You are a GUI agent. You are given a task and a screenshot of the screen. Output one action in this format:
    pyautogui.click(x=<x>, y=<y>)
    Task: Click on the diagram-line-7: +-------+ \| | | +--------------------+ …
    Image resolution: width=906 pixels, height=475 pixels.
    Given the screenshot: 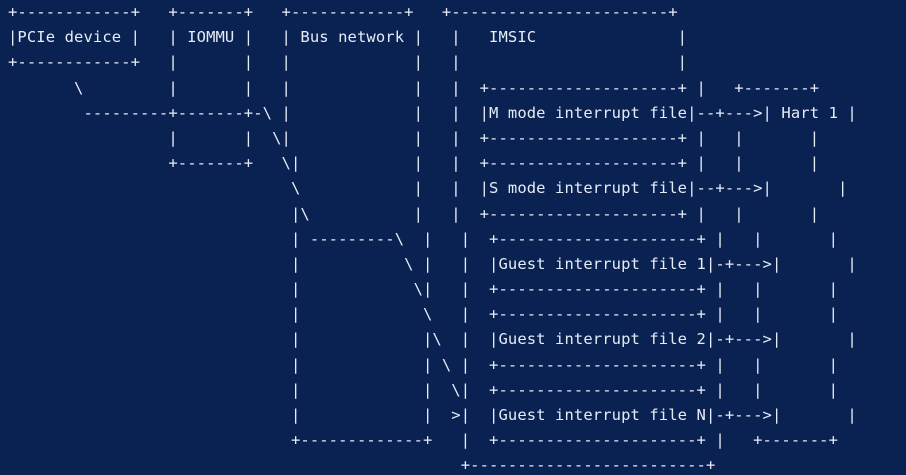 What is the action you would take?
    pyautogui.click(x=414, y=163)
    